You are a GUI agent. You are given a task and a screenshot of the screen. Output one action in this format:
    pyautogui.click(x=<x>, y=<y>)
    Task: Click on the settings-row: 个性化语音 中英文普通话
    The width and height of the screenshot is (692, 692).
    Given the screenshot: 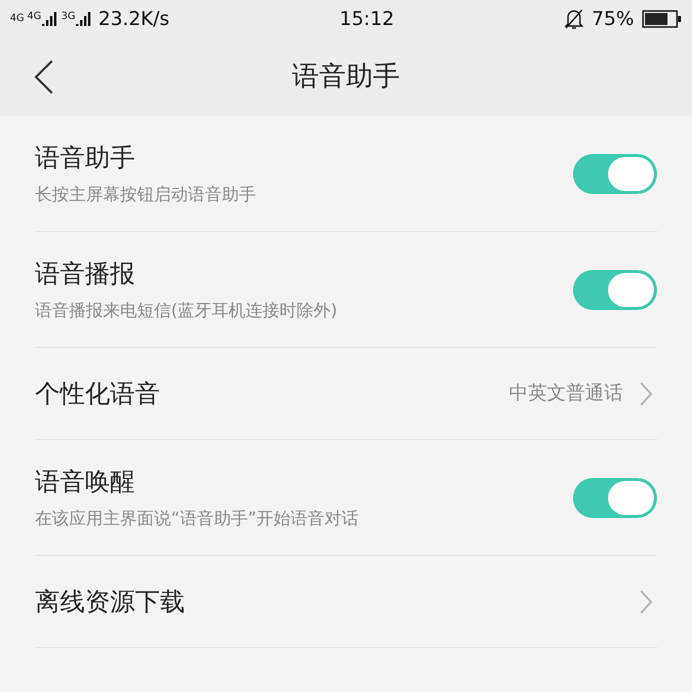 What is the action you would take?
    pyautogui.click(x=346, y=394)
    